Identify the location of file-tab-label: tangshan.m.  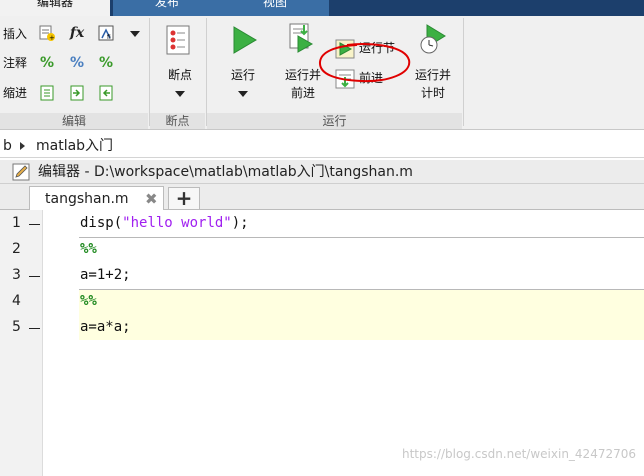
(87, 199).